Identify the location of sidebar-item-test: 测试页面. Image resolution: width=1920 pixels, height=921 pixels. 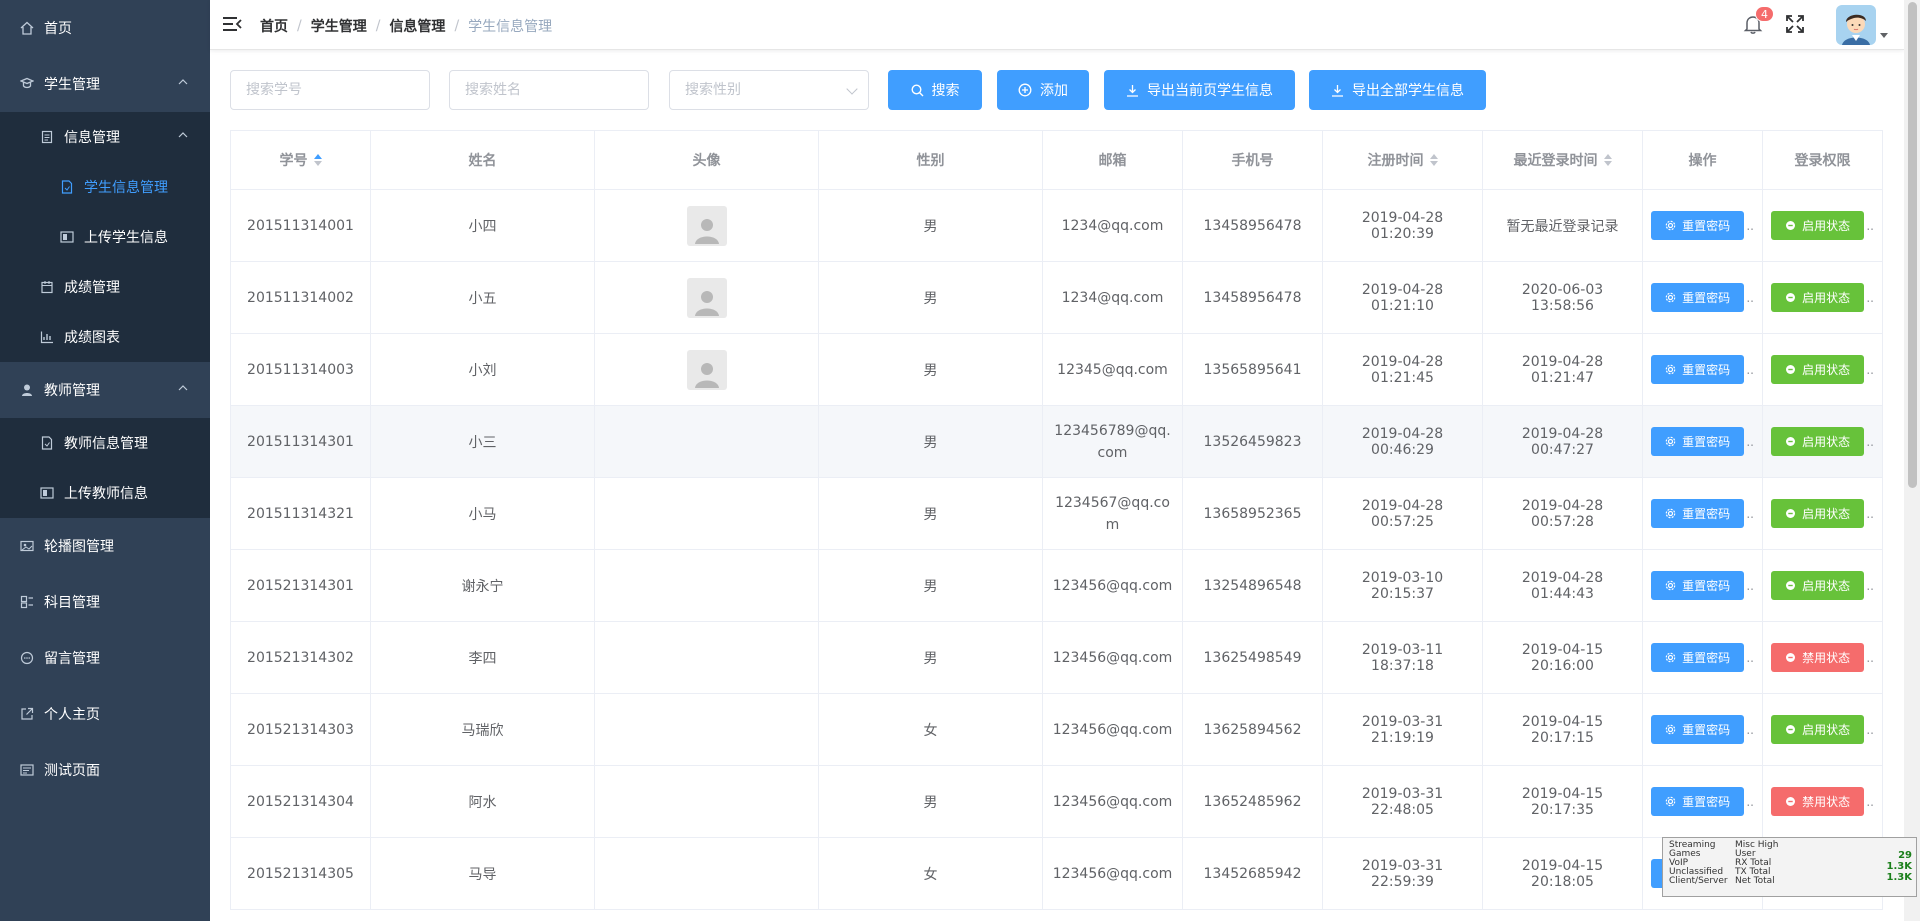
(105, 770).